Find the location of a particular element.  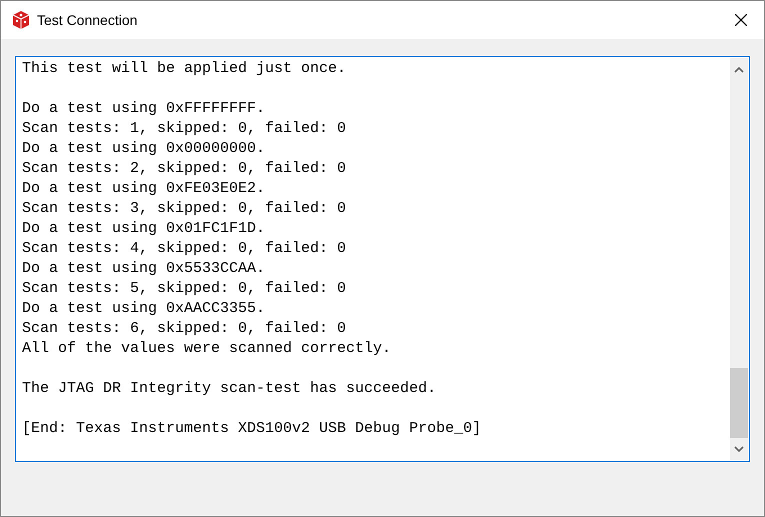

log-line: Do a test using 0x5533CCAA. is located at coordinates (144, 269).